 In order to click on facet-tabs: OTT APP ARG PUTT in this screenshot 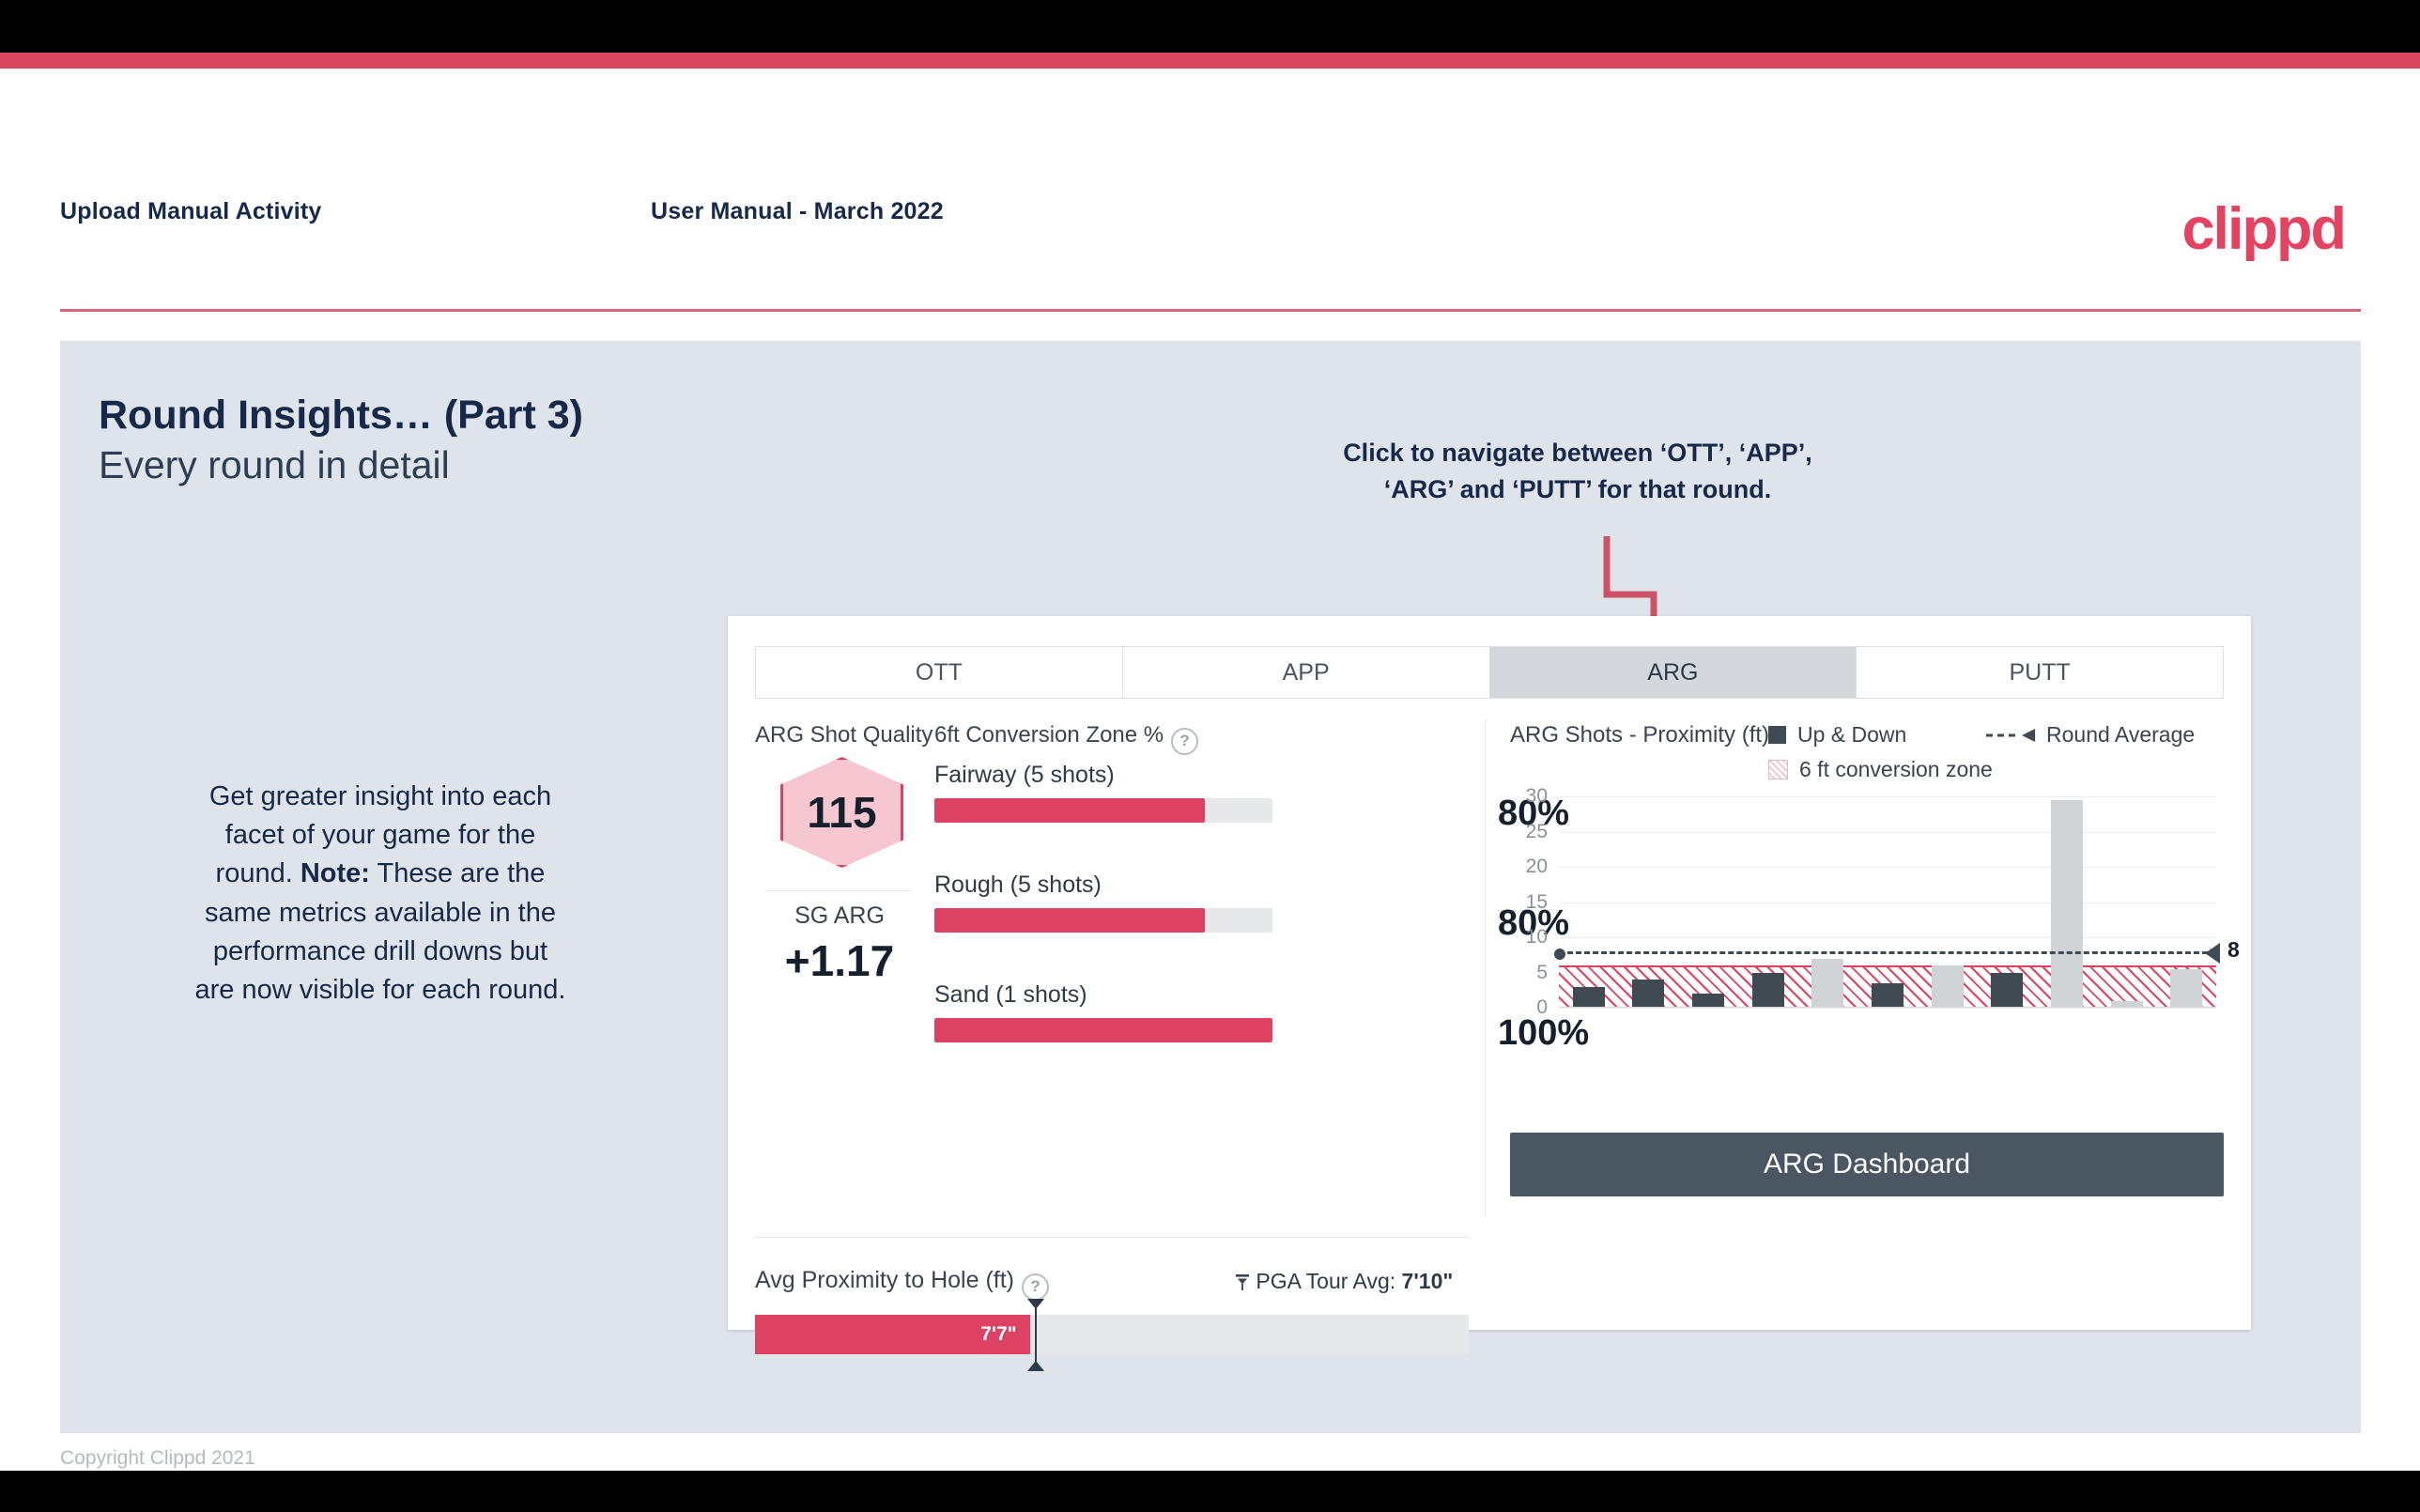, I will do `click(1489, 673)`.